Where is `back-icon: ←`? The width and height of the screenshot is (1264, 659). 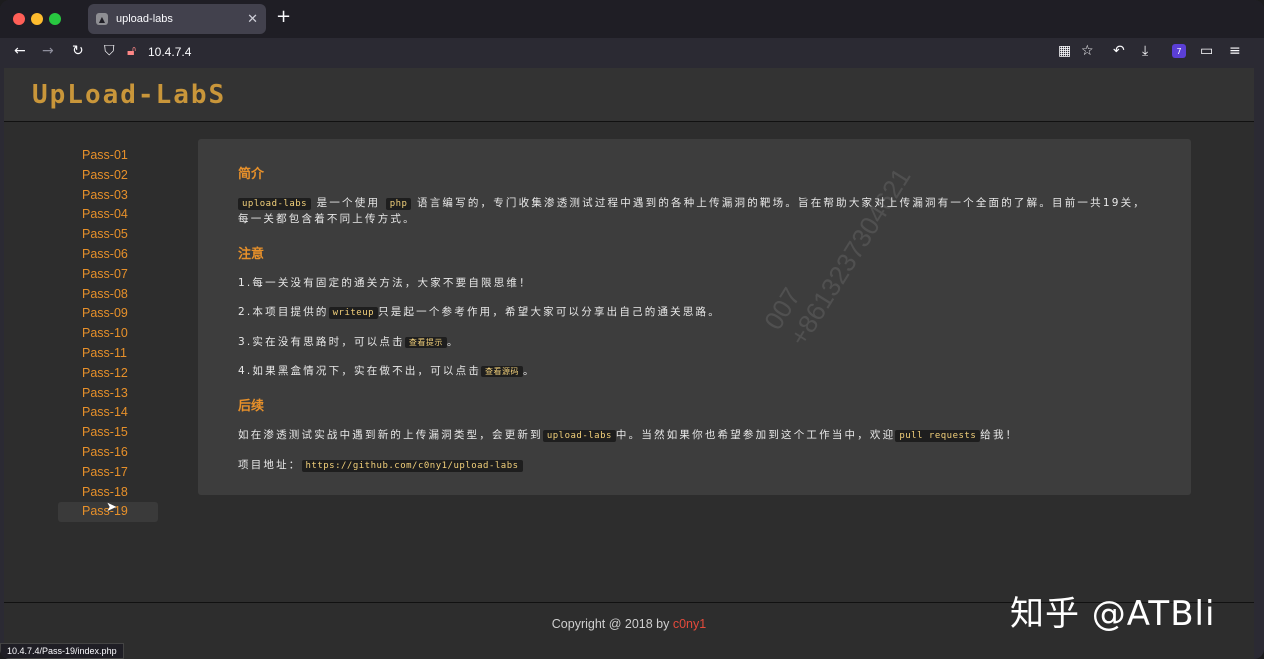
back-icon: ← is located at coordinates (20, 51).